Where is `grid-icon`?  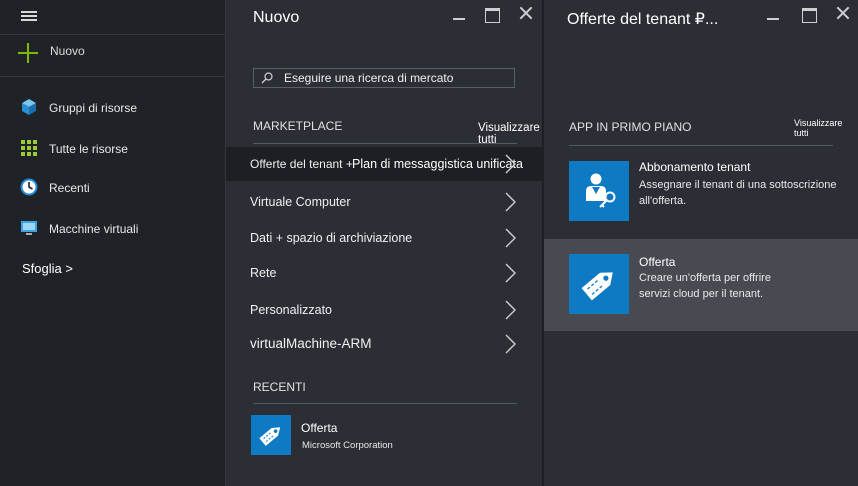 grid-icon is located at coordinates (29, 148).